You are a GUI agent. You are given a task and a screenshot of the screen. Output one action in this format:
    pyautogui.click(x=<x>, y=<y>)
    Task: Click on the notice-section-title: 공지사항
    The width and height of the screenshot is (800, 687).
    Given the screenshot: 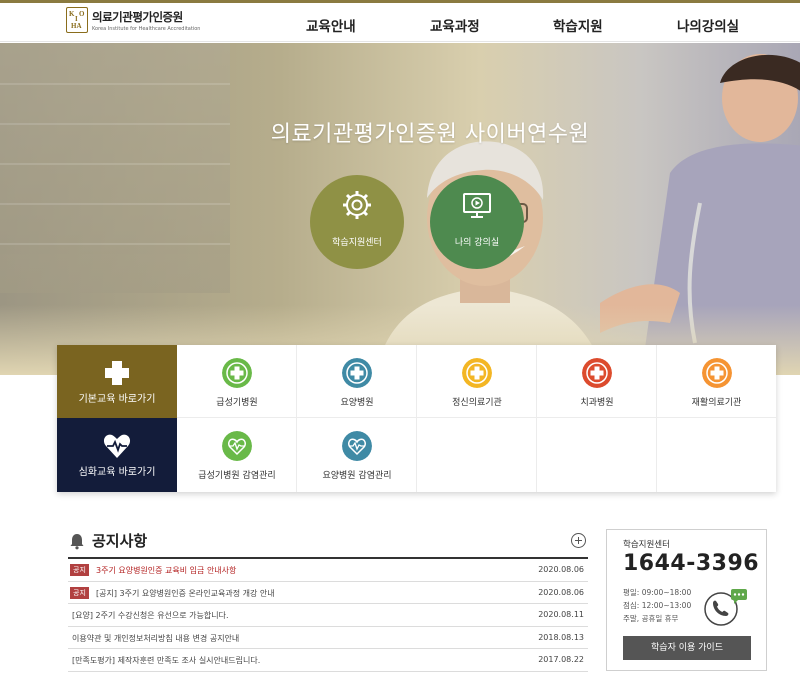 What is the action you would take?
    pyautogui.click(x=107, y=540)
    